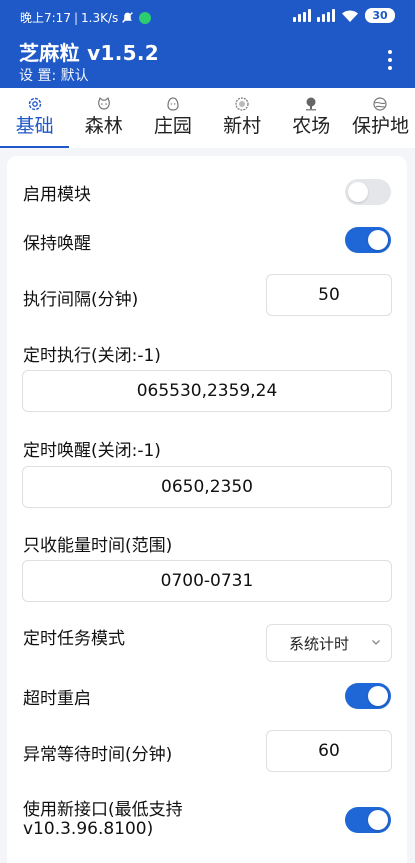 The width and height of the screenshot is (415, 863). I want to click on globe-icon, so click(380, 104).